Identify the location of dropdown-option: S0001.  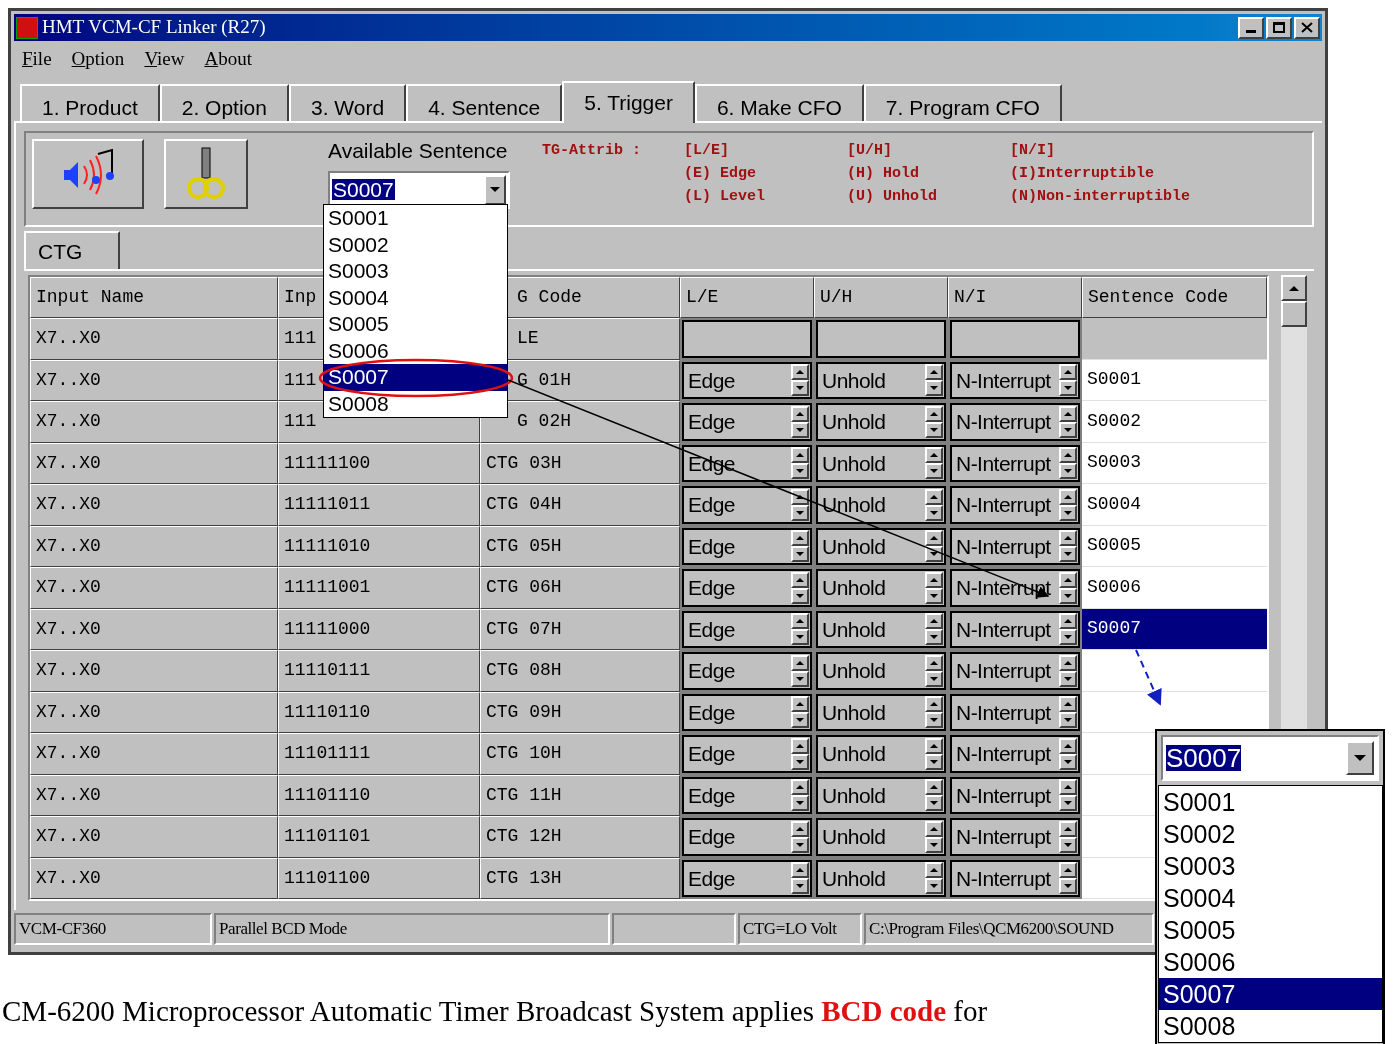
(1270, 802).